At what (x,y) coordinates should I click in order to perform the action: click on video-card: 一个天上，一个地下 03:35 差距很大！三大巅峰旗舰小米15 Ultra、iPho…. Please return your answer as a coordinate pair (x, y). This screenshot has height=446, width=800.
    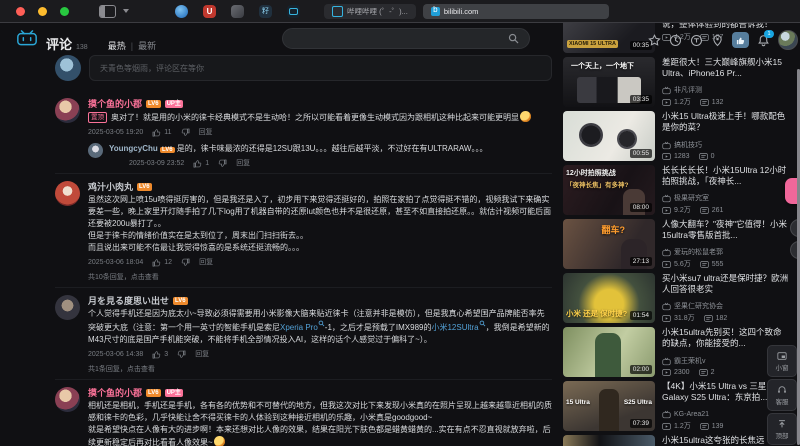
    Looking at the image, I should click on (676, 82).